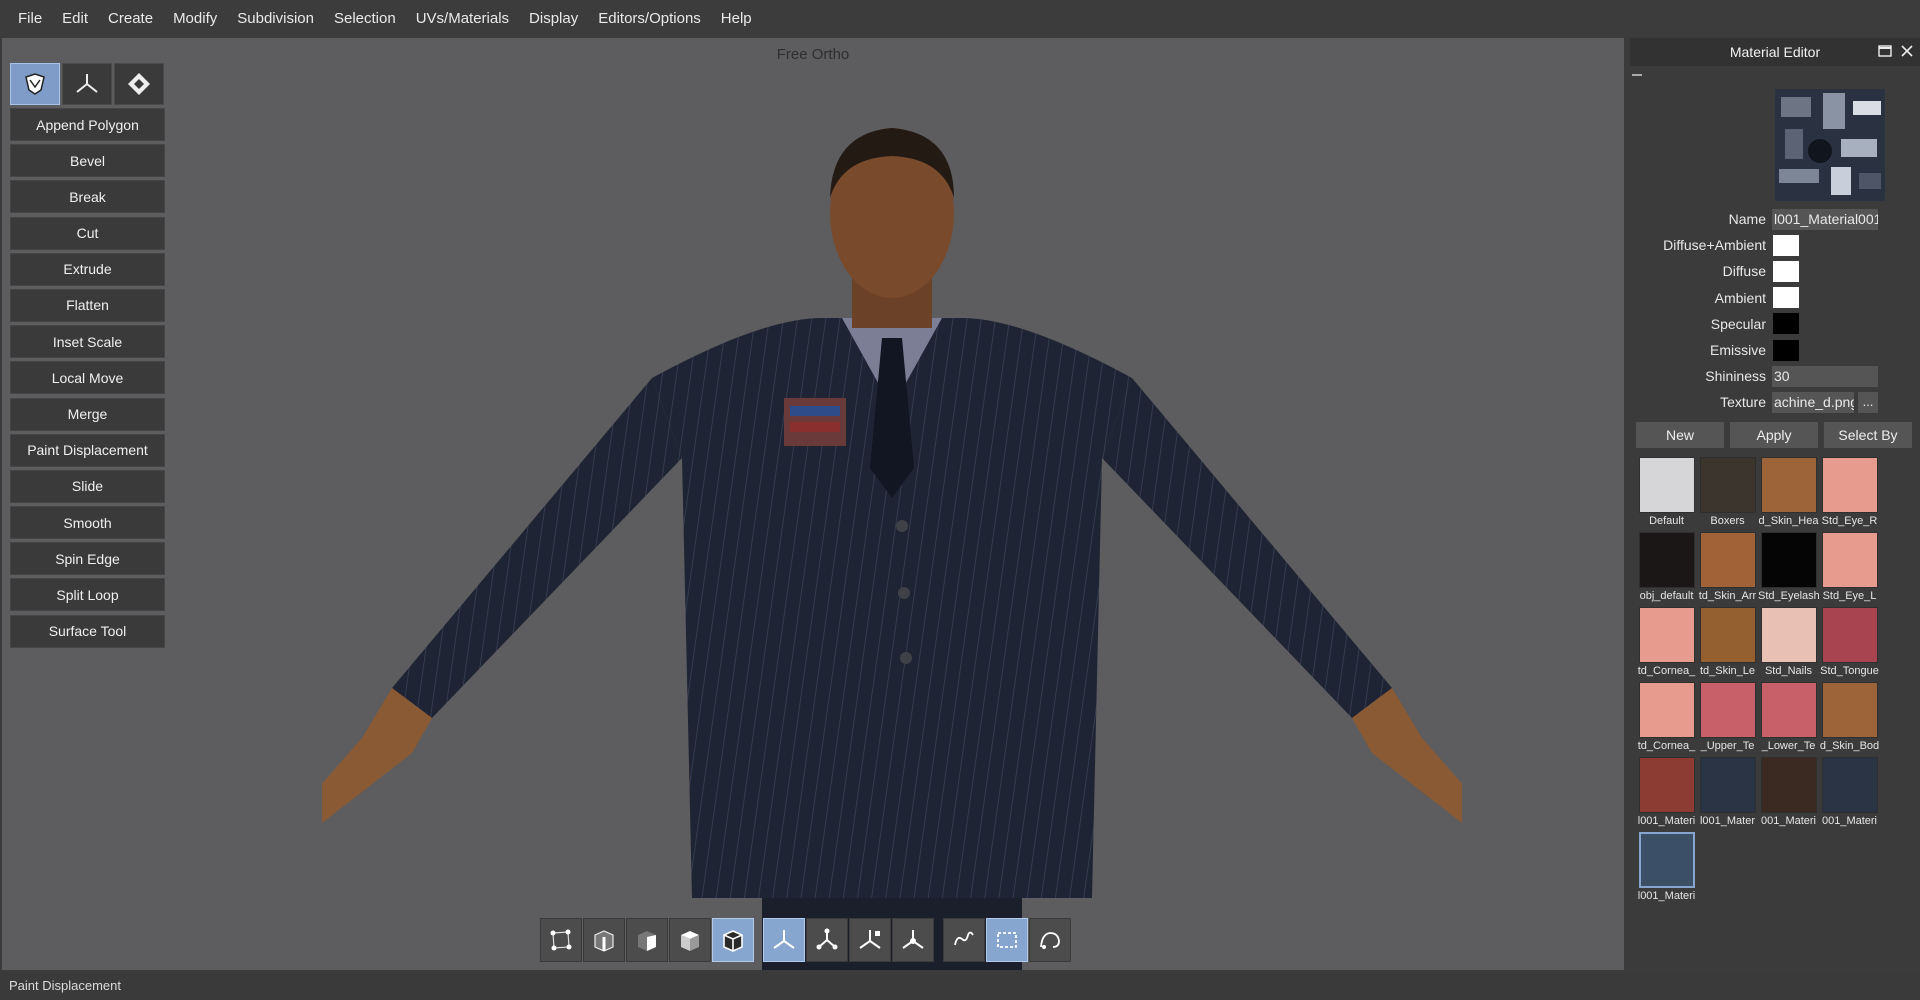 The height and width of the screenshot is (1000, 1920). What do you see at coordinates (87, 305) in the screenshot?
I see `tool-flatten-button: Flatten` at bounding box center [87, 305].